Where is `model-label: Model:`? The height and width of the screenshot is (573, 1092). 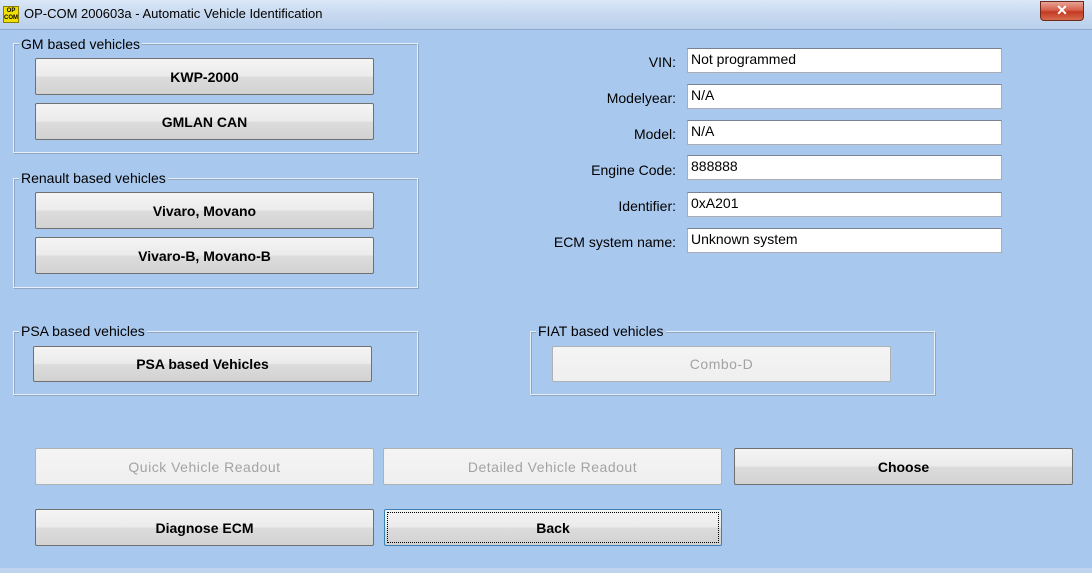
model-label: Model: is located at coordinates (654, 134).